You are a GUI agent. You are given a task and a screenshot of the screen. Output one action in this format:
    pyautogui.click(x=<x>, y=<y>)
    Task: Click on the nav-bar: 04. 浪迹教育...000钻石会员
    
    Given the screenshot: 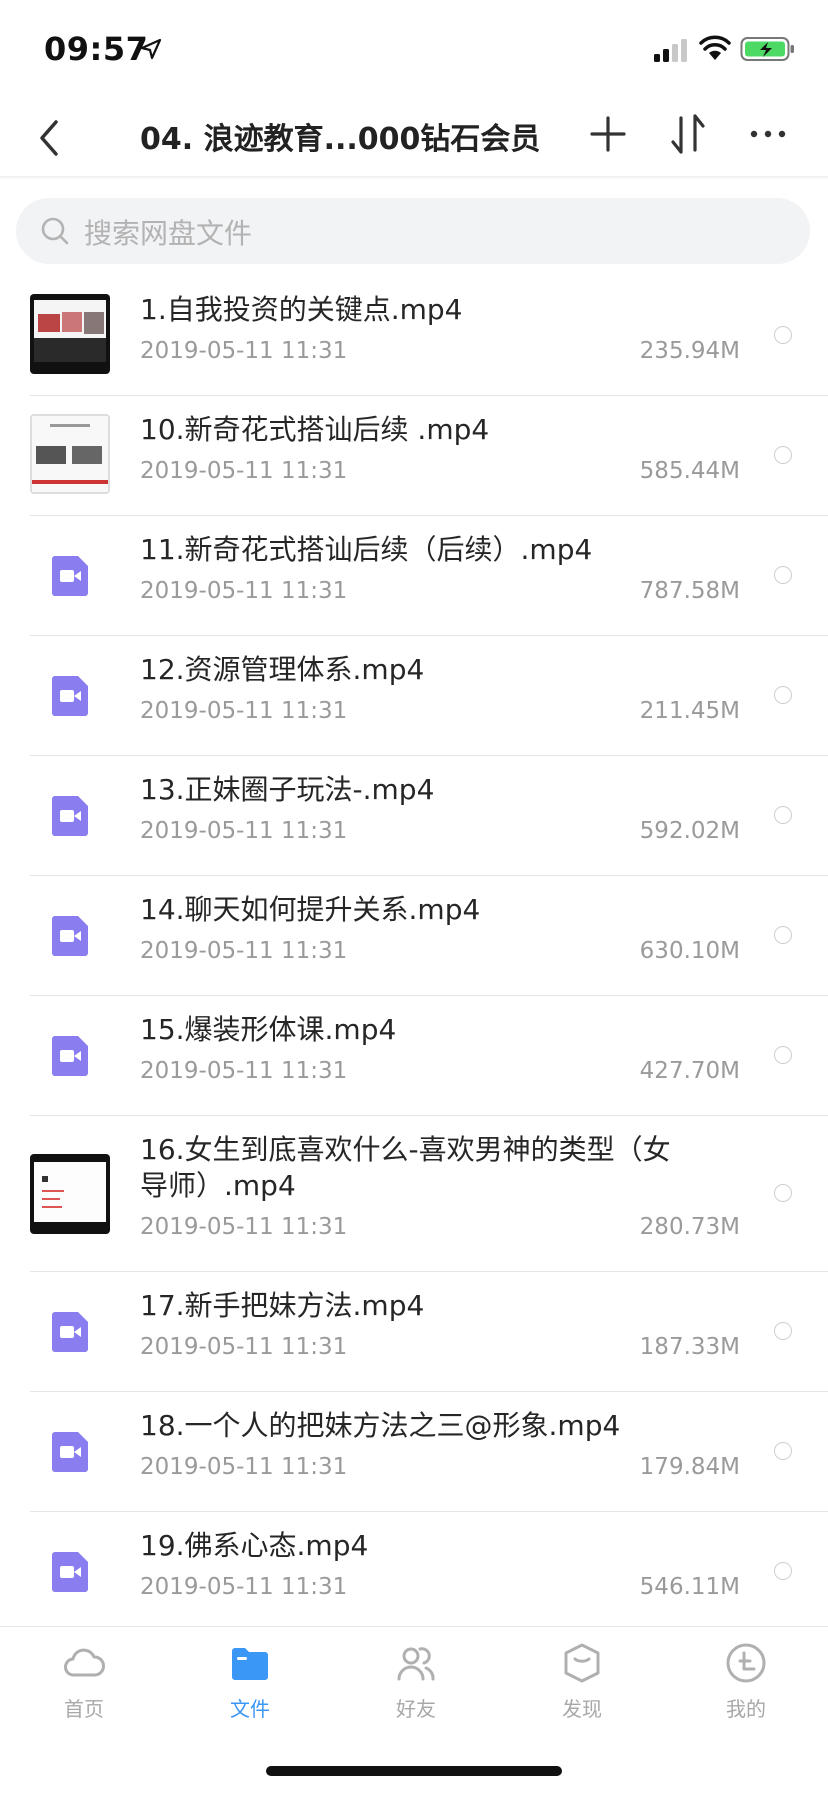 What is the action you would take?
    pyautogui.click(x=414, y=138)
    